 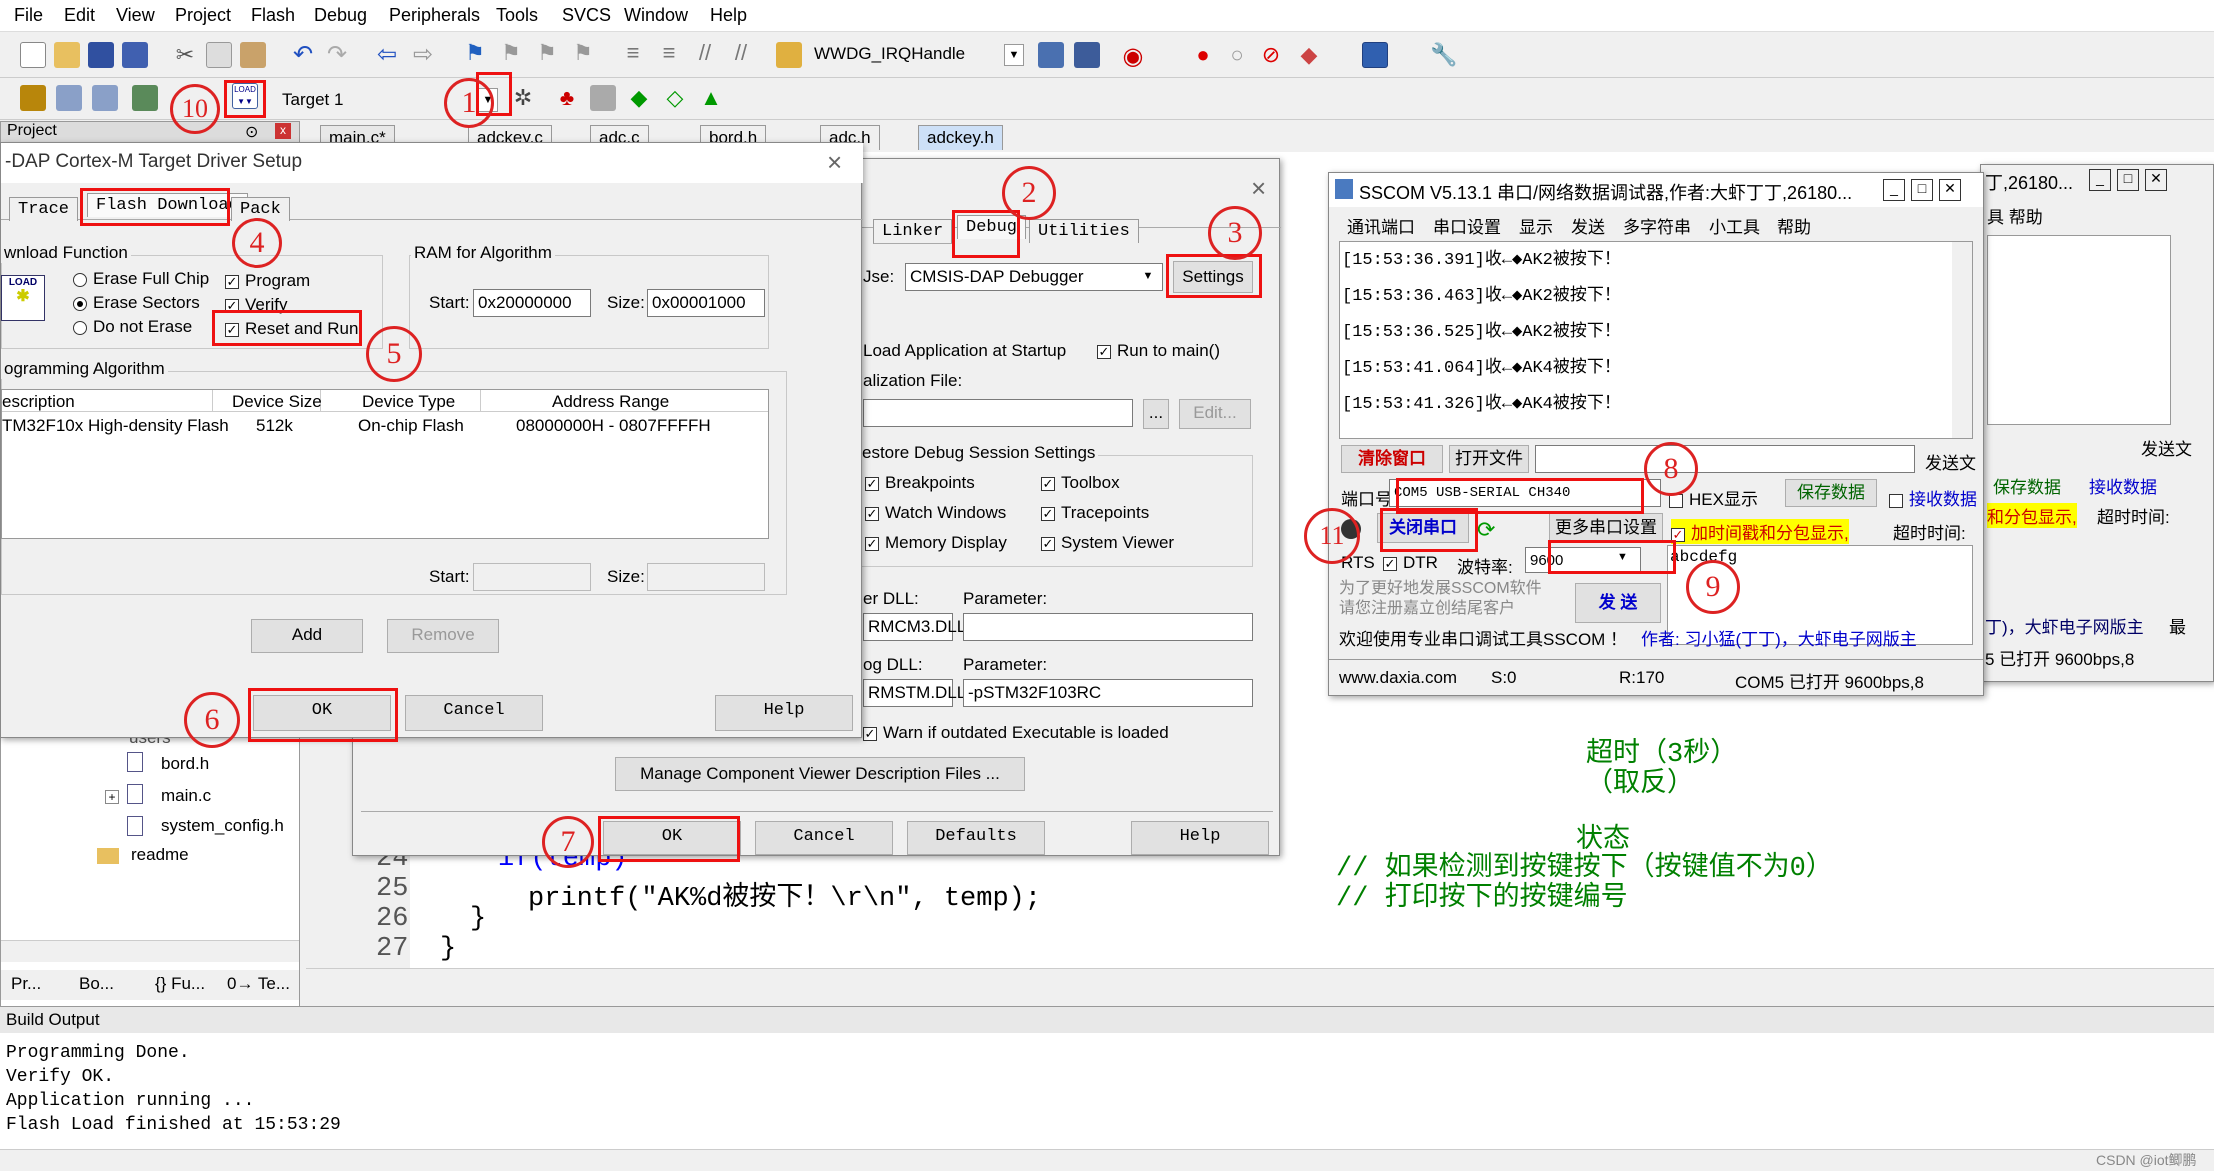 I want to click on ram-start-input: 0x20000000, so click(x=532, y=303).